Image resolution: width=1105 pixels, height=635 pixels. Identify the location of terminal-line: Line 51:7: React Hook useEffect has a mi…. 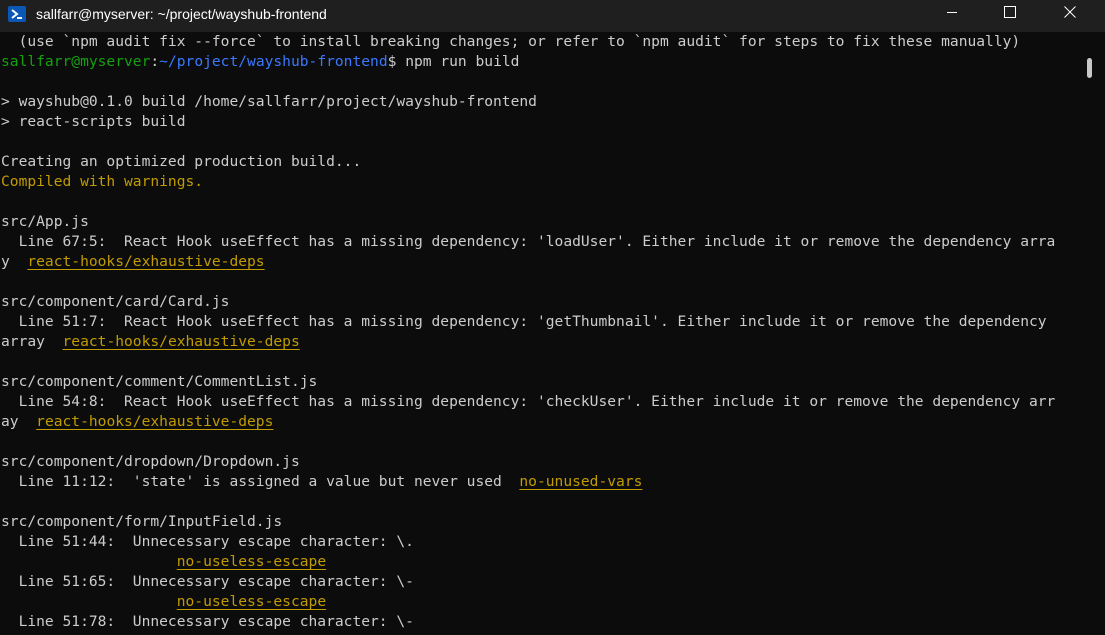
(540, 322).